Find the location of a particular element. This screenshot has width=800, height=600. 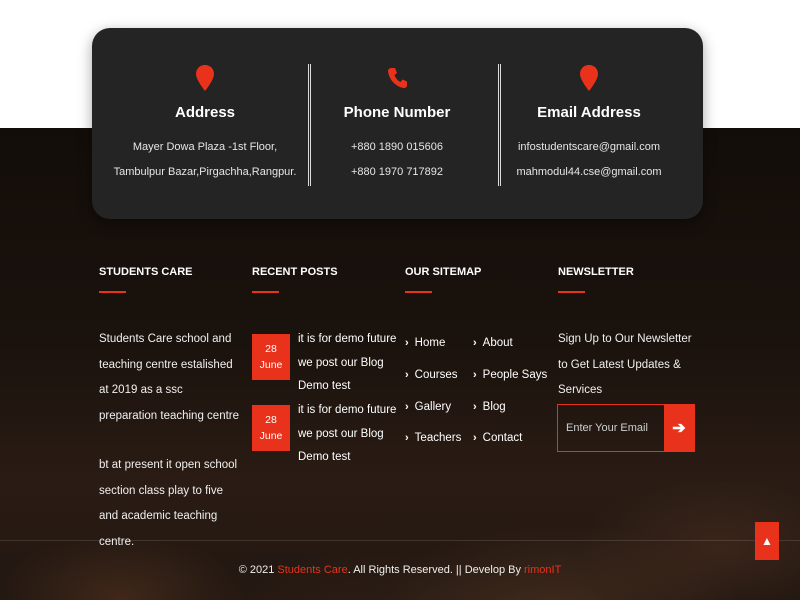

sitemap-link-home: › Home is located at coordinates (425, 343).